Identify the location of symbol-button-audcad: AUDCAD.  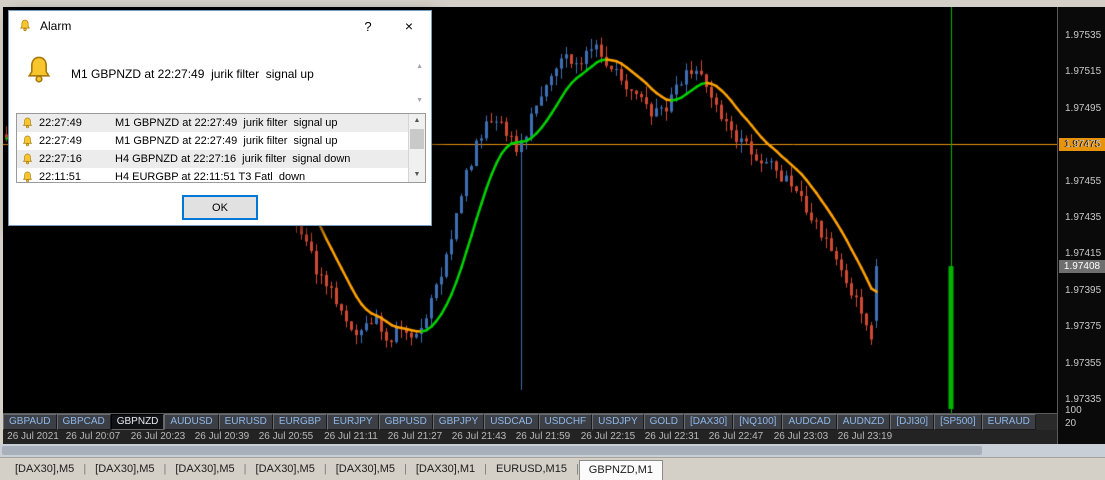
(809, 422).